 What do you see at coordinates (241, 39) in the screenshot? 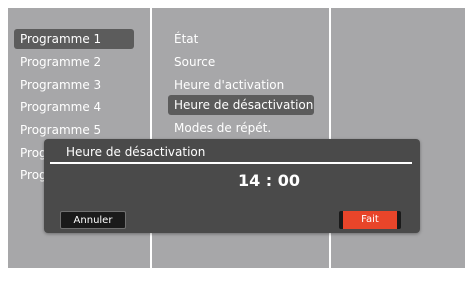
I see `setting-item-status: État` at bounding box center [241, 39].